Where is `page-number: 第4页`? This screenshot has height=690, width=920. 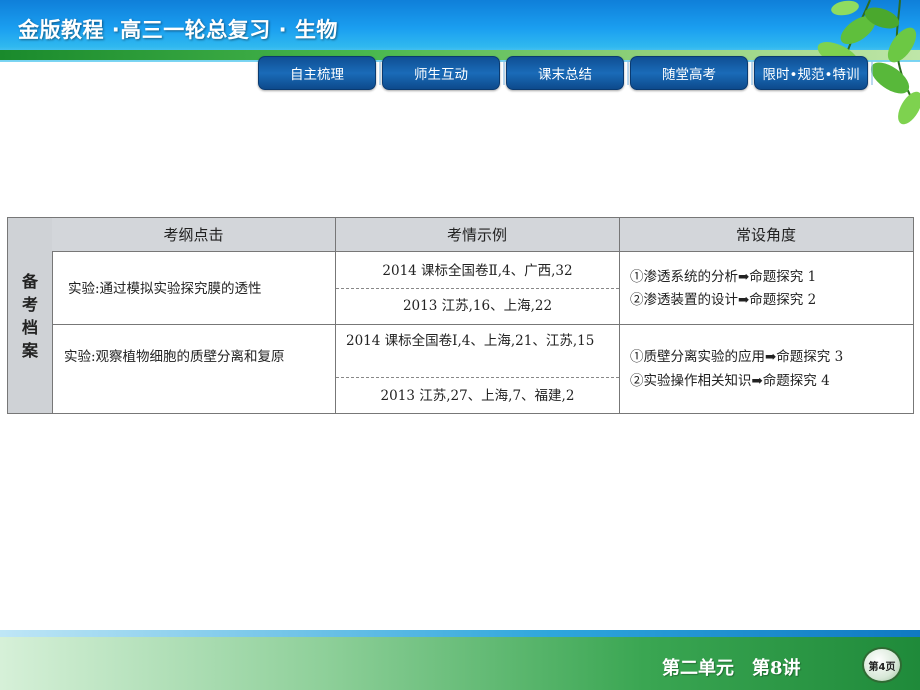
page-number: 第4页 is located at coordinates (882, 667).